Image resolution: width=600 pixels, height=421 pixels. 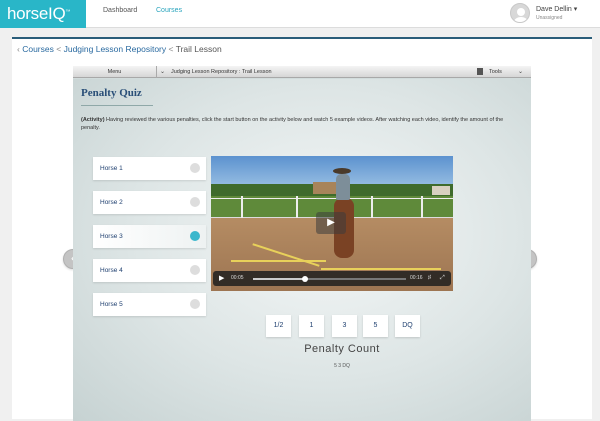 What do you see at coordinates (111, 168) in the screenshot?
I see `horse-option-label: Horse 1` at bounding box center [111, 168].